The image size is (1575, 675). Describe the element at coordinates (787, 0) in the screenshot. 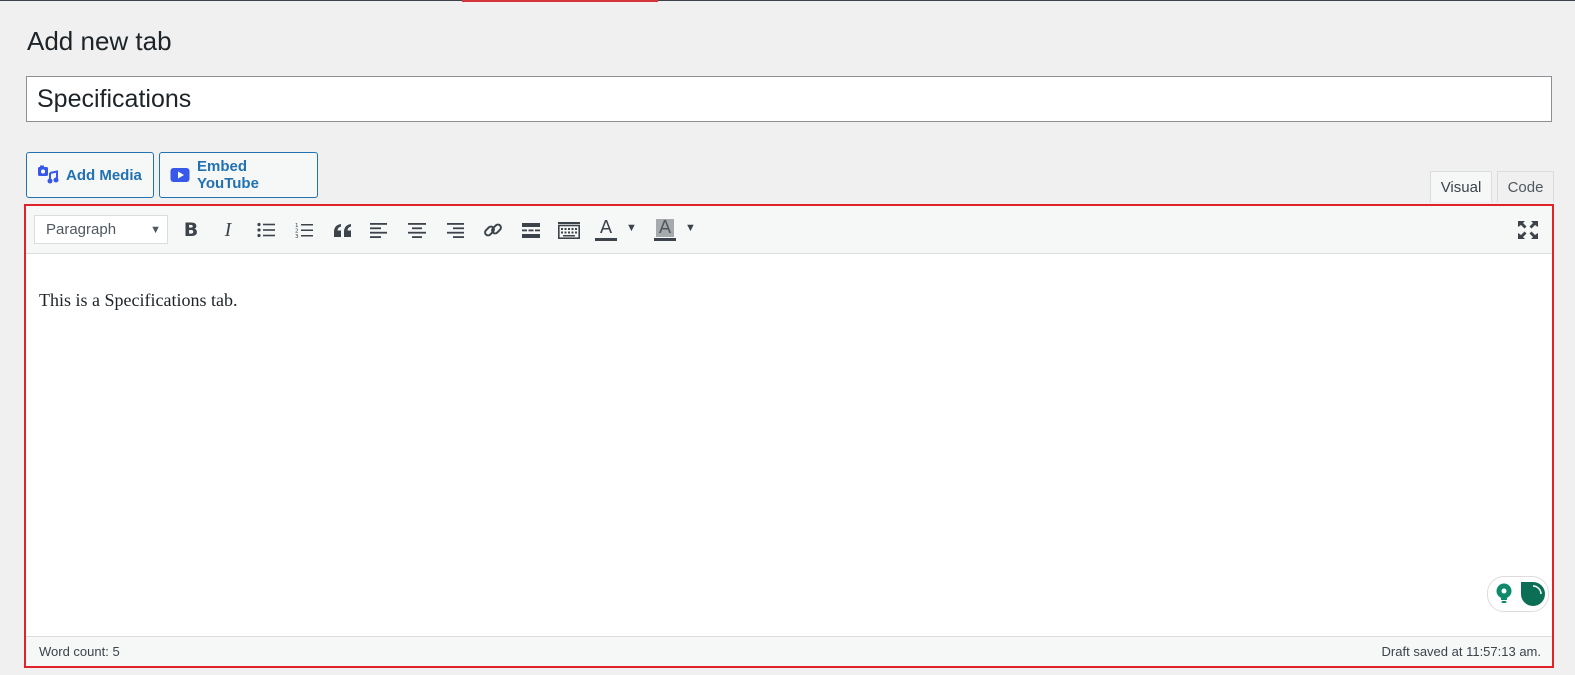

I see `admin-bar-edge` at that location.